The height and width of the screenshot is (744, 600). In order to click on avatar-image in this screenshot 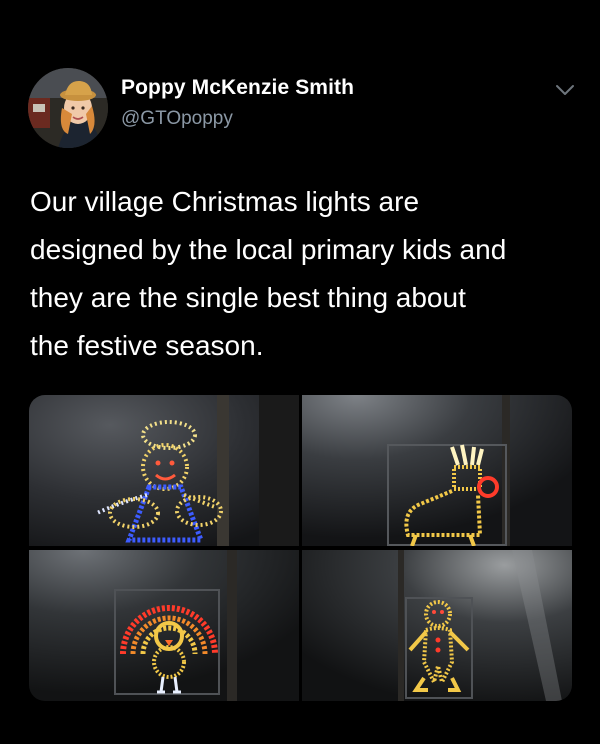, I will do `click(68, 108)`.